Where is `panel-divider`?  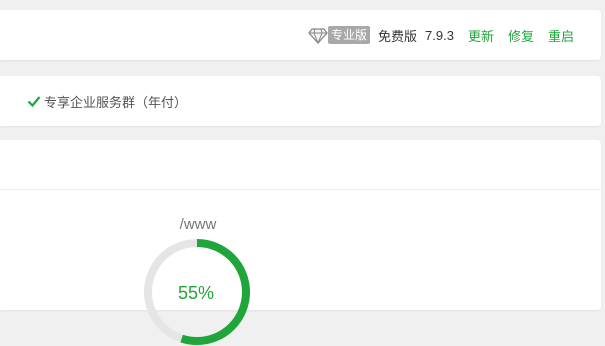 panel-divider is located at coordinates (300, 189).